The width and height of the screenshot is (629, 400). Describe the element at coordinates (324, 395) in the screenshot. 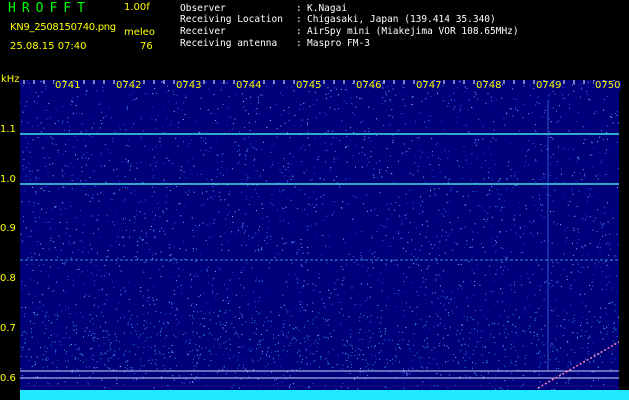

I see `signal-baseline-bar` at that location.